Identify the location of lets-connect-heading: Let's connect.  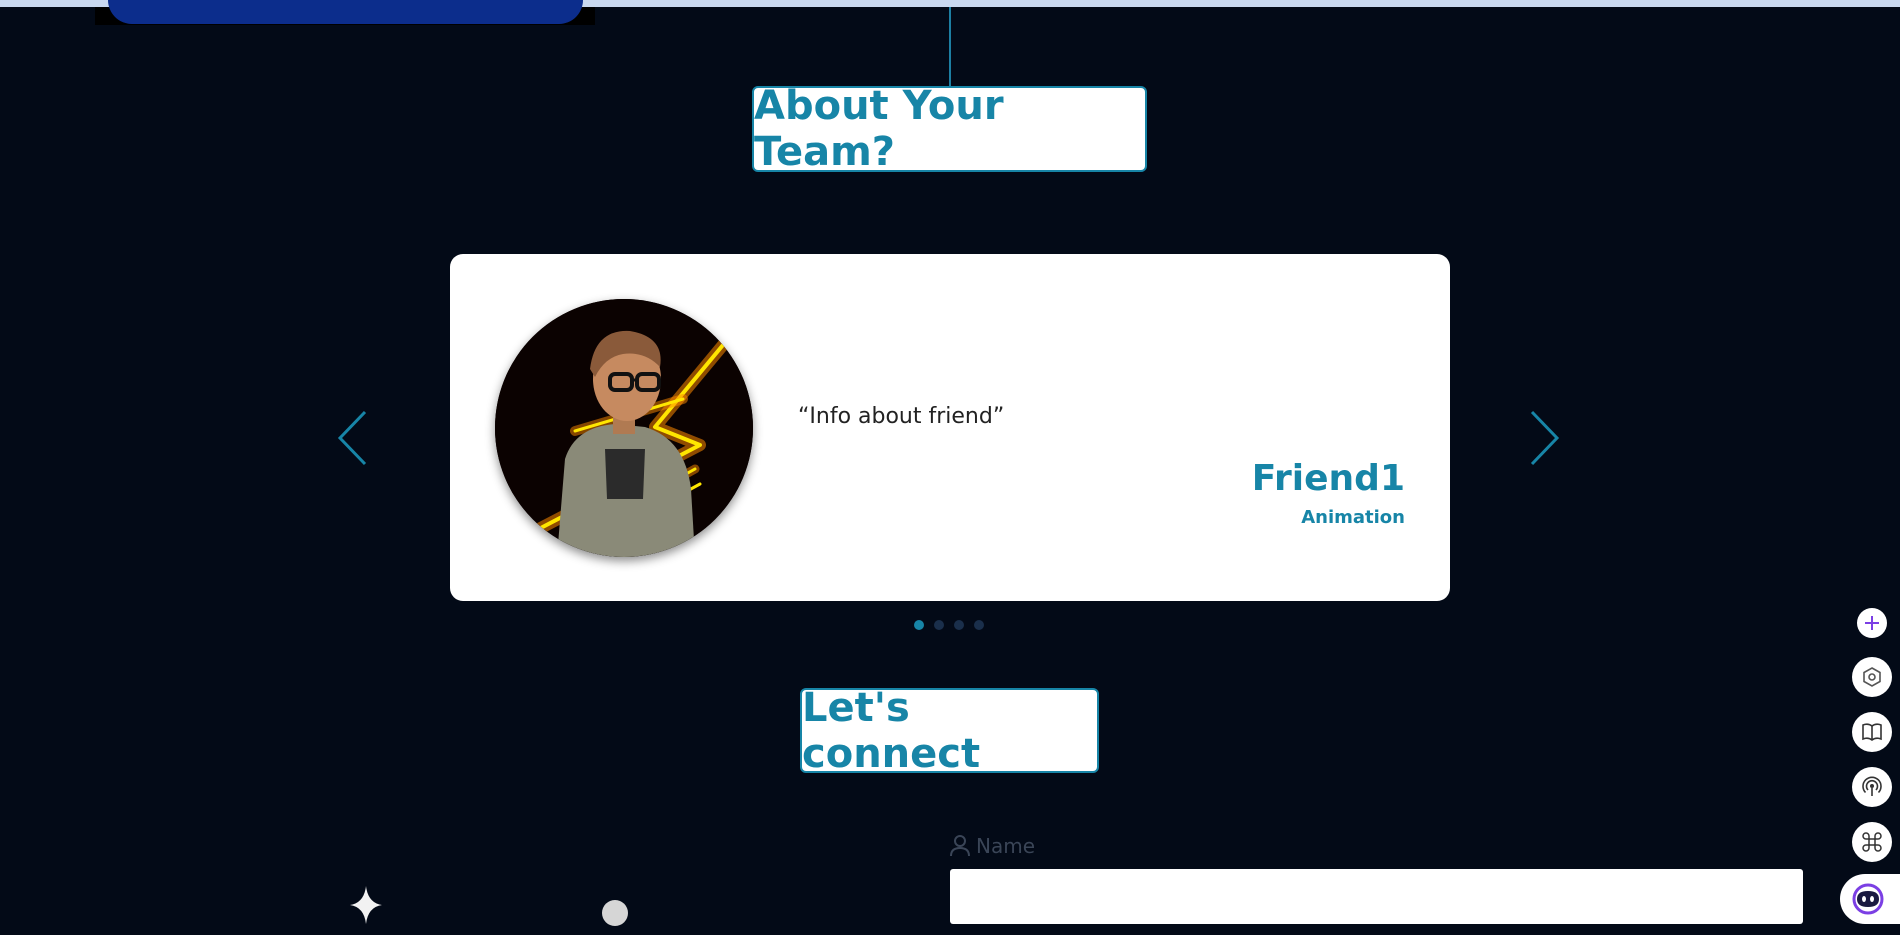
(949, 731).